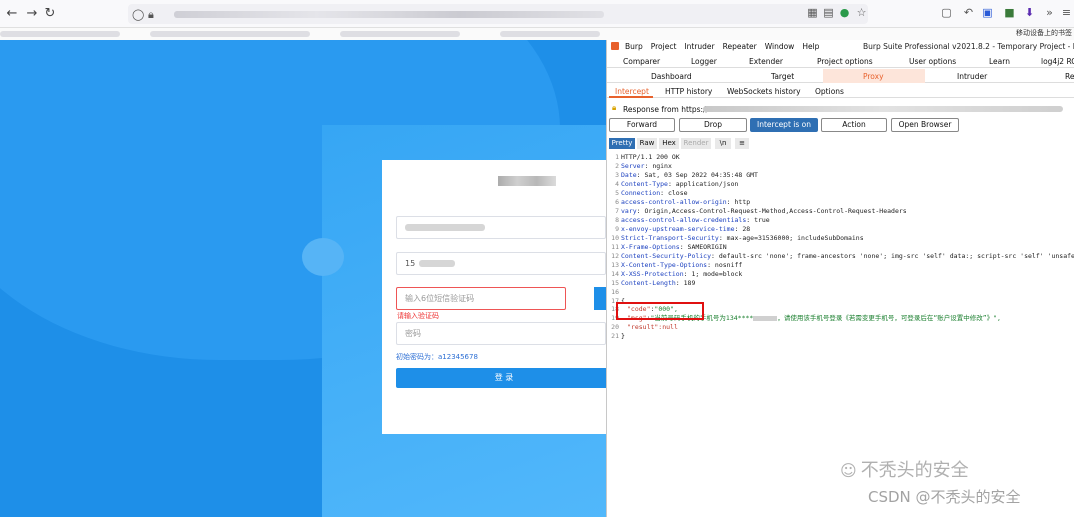  I want to click on tab-dashboard: Dashboard, so click(671, 76).